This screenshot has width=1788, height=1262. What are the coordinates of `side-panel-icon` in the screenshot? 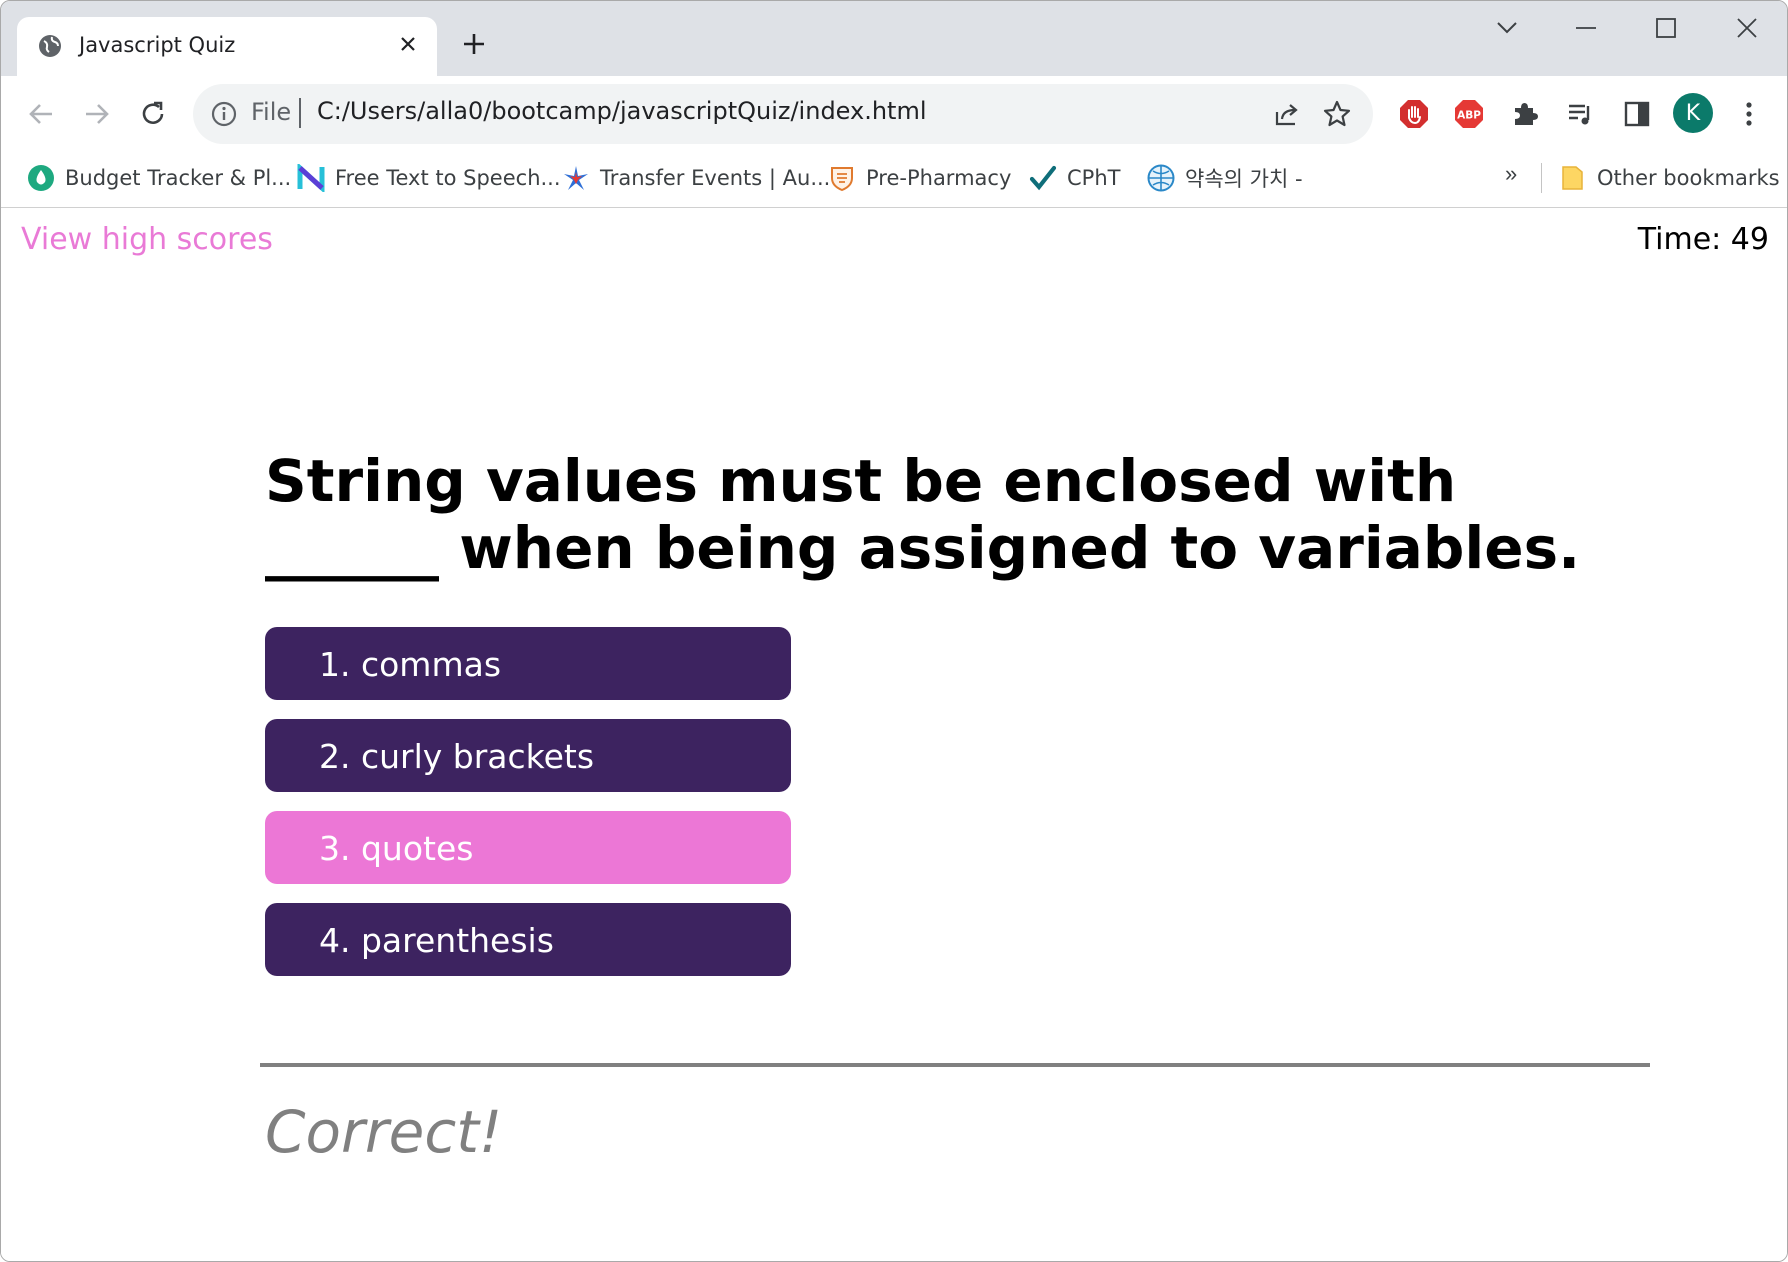 It's located at (1637, 114).